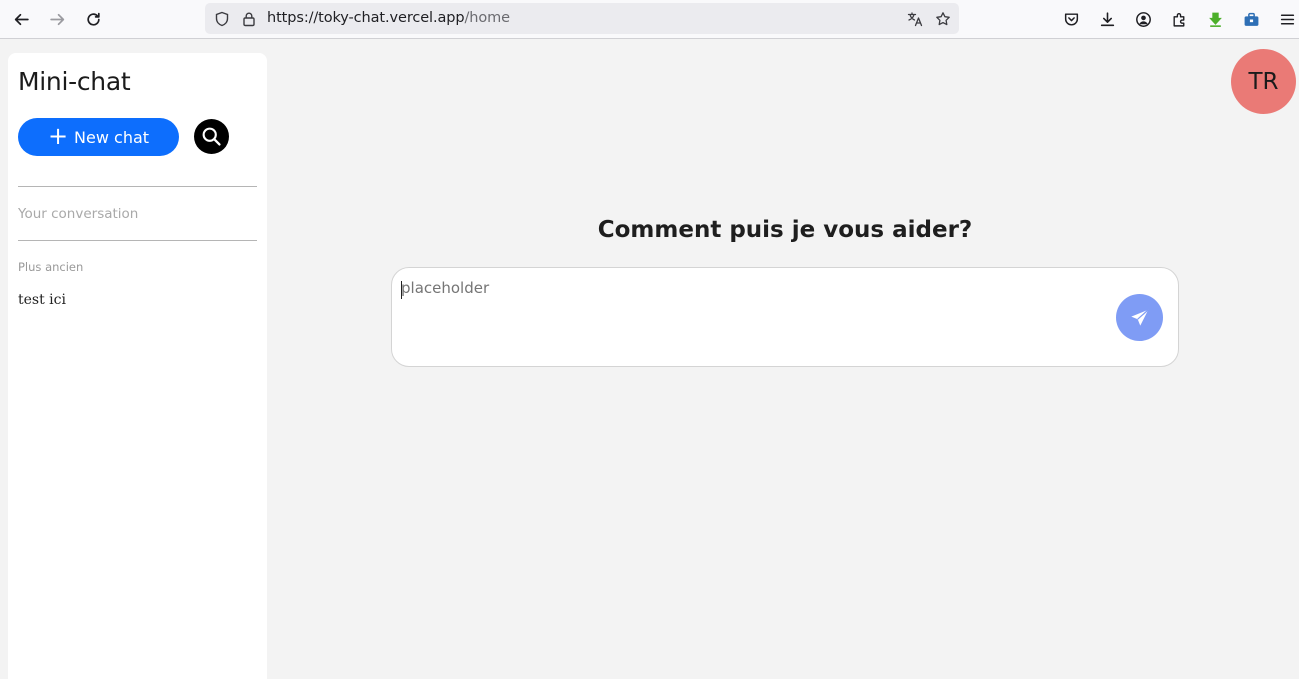 The image size is (1299, 679). I want to click on new-chat-button: + New chat, so click(98, 137).